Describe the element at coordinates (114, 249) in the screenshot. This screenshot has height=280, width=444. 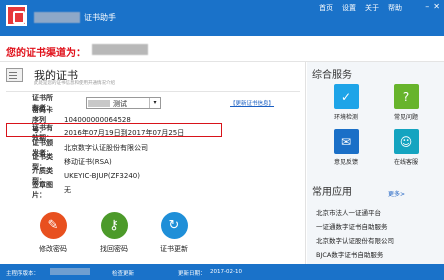
I see `action-label: 找回密码` at that location.